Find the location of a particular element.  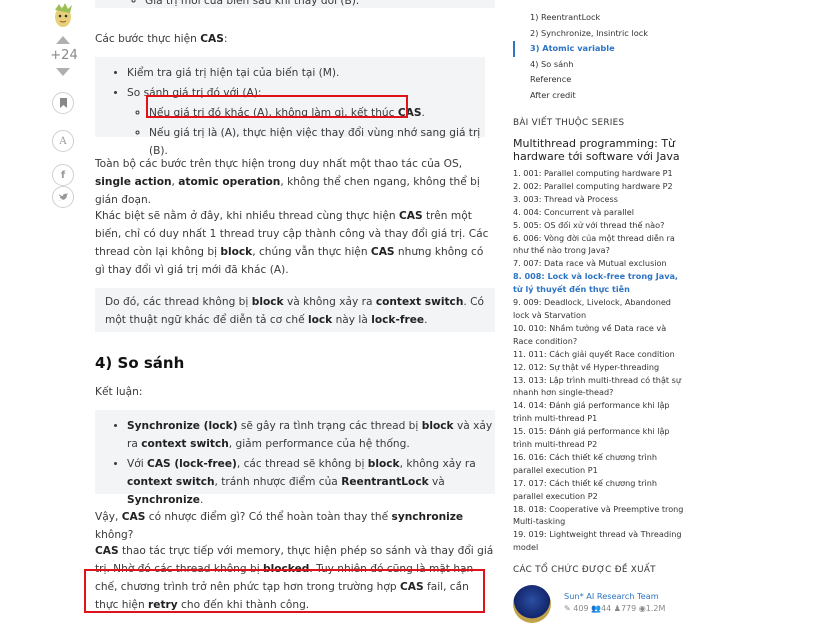

steps-title: Các bước thực hiện CAS: is located at coordinates (161, 39).